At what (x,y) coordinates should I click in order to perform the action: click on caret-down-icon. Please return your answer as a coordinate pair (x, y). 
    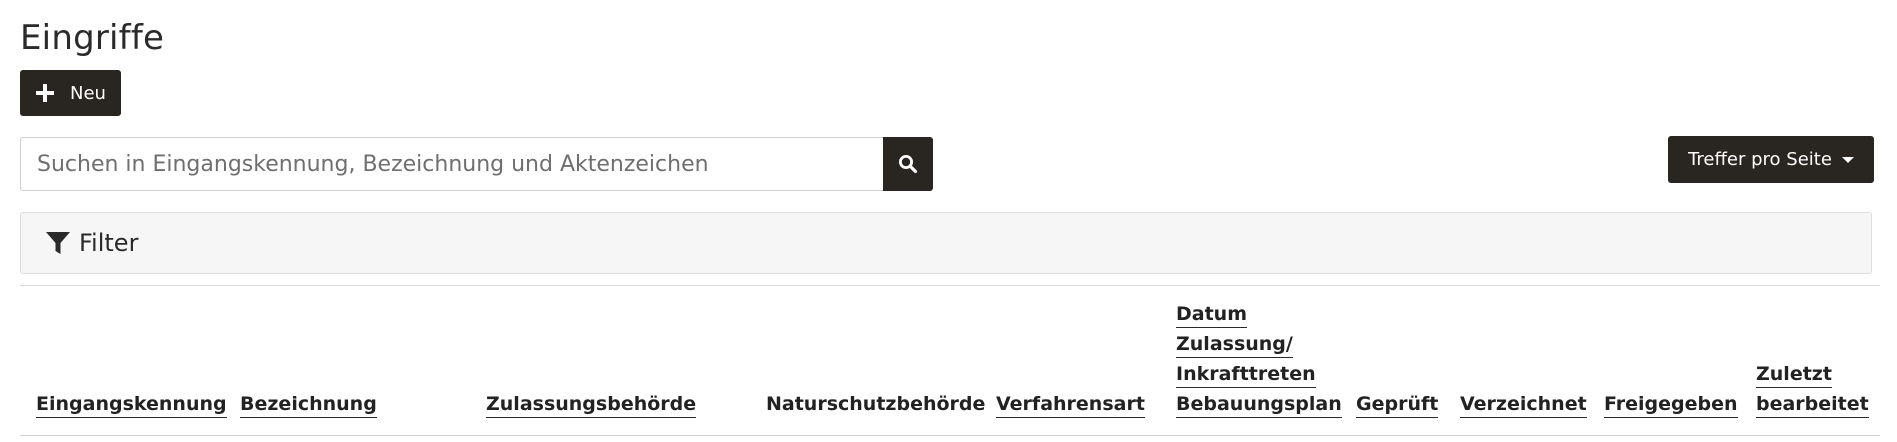
    Looking at the image, I should click on (1847, 159).